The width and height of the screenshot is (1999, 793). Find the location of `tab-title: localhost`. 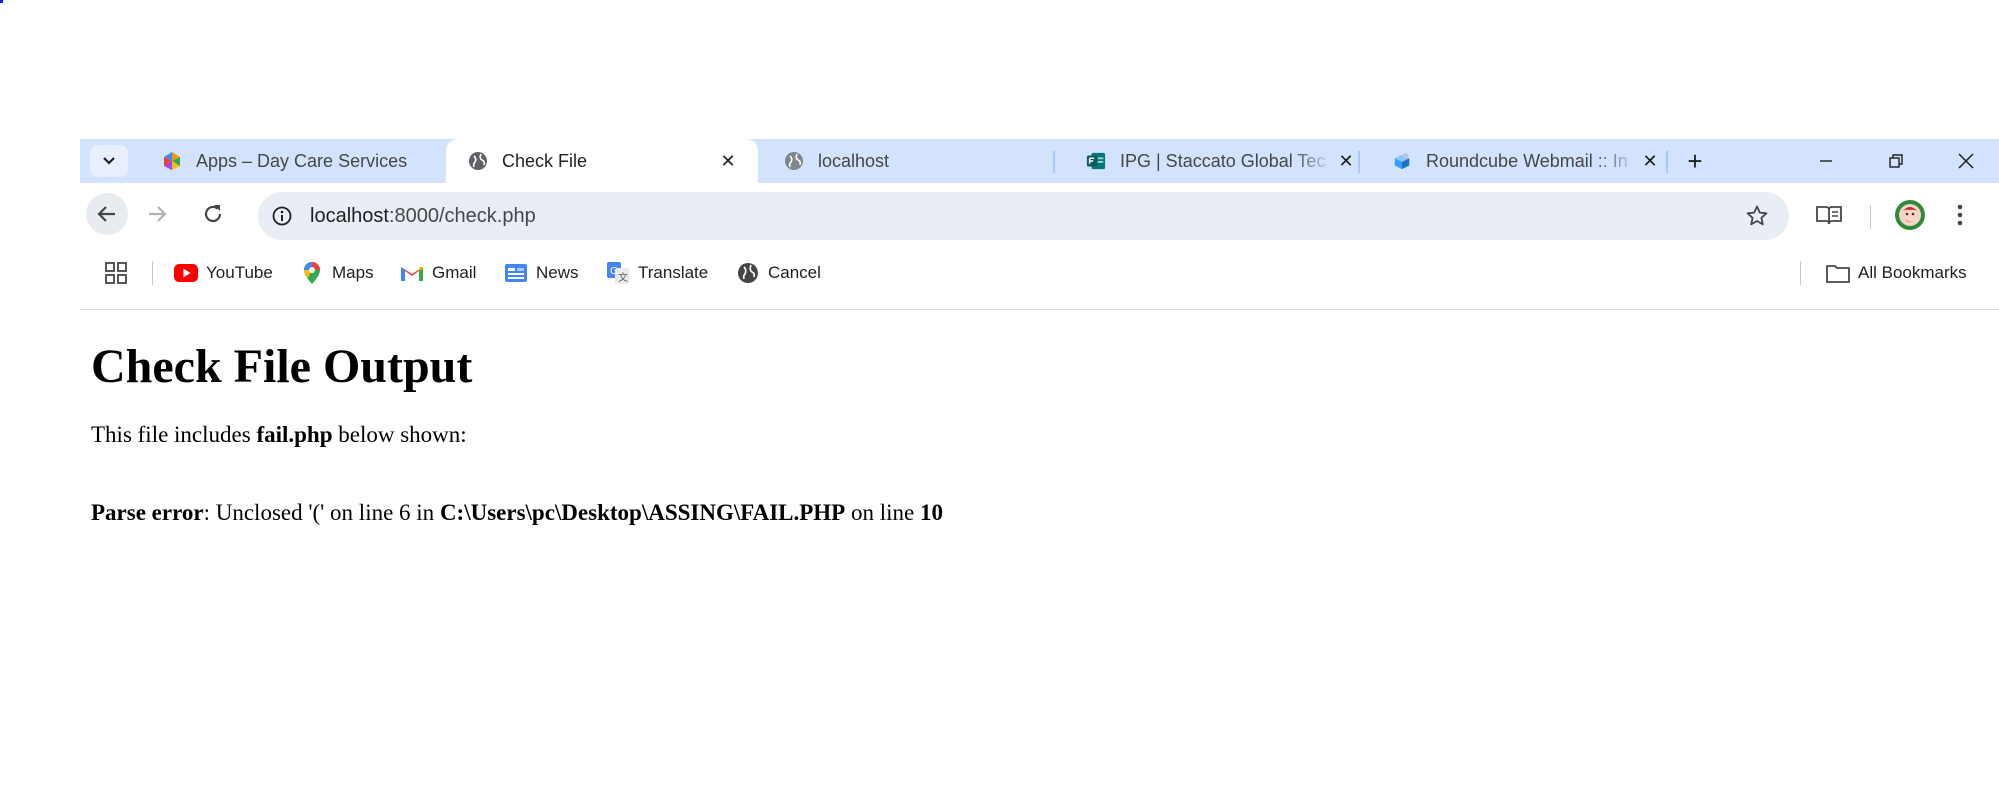

tab-title: localhost is located at coordinates (854, 160).